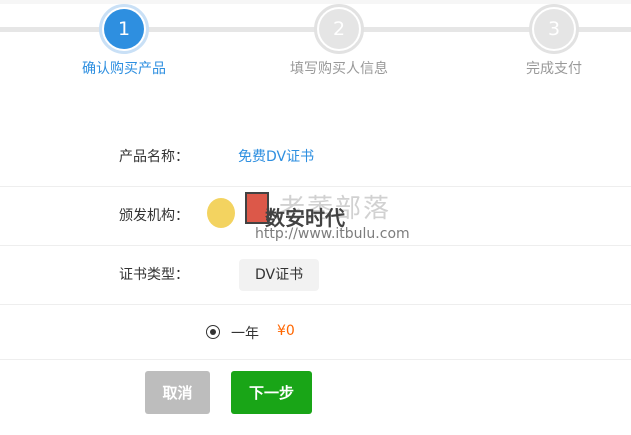 The image size is (631, 435). I want to click on price-value: ¥0, so click(286, 331).